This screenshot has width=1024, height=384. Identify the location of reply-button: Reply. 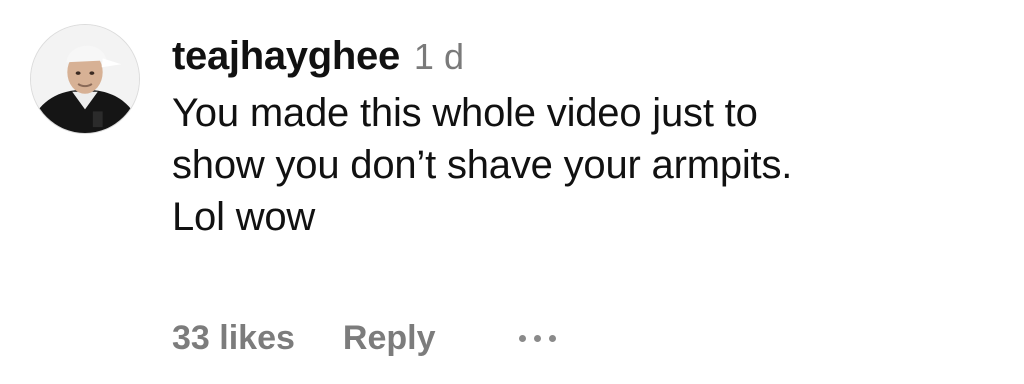
(389, 338).